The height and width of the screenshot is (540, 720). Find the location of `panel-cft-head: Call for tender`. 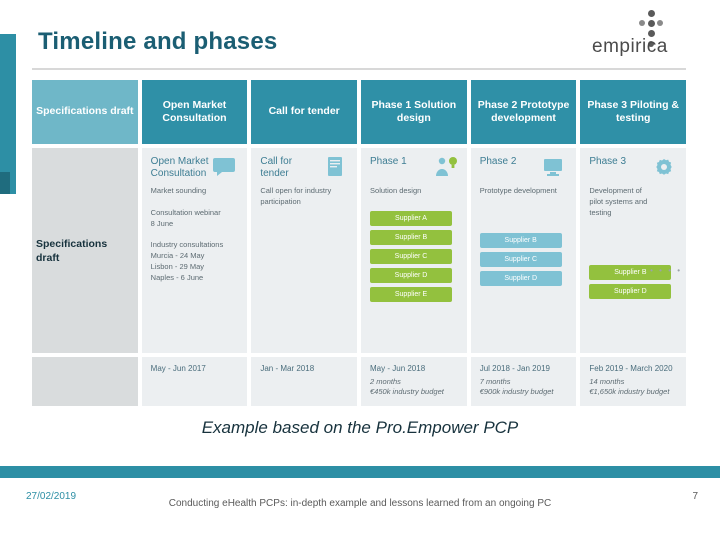

panel-cft-head: Call for tender is located at coordinates (304, 168).